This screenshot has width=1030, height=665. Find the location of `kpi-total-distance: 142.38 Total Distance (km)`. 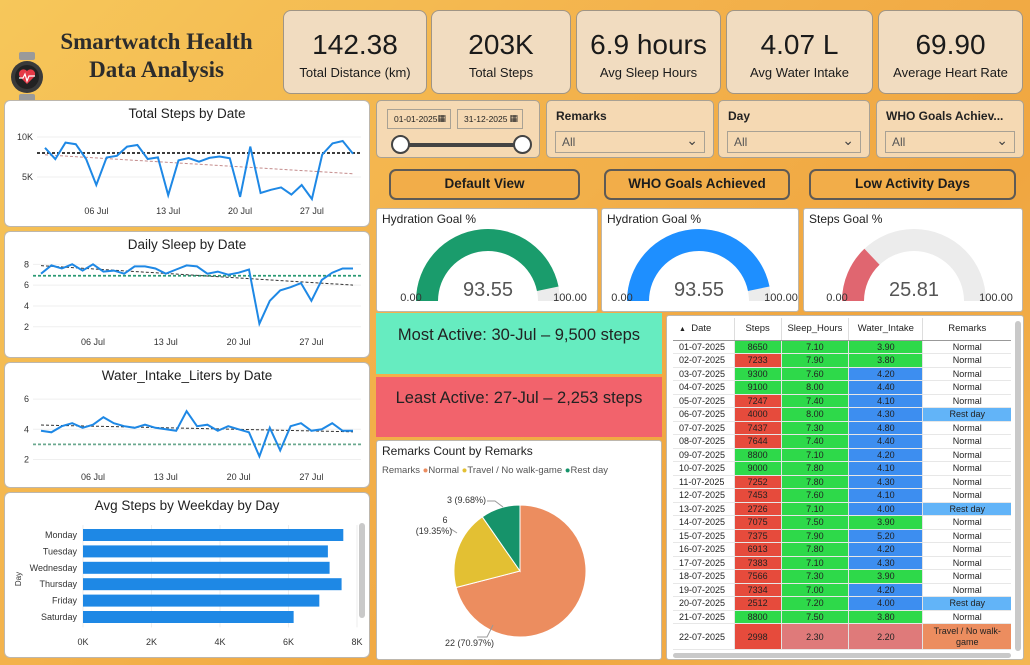

kpi-total-distance: 142.38 Total Distance (km) is located at coordinates (355, 52).